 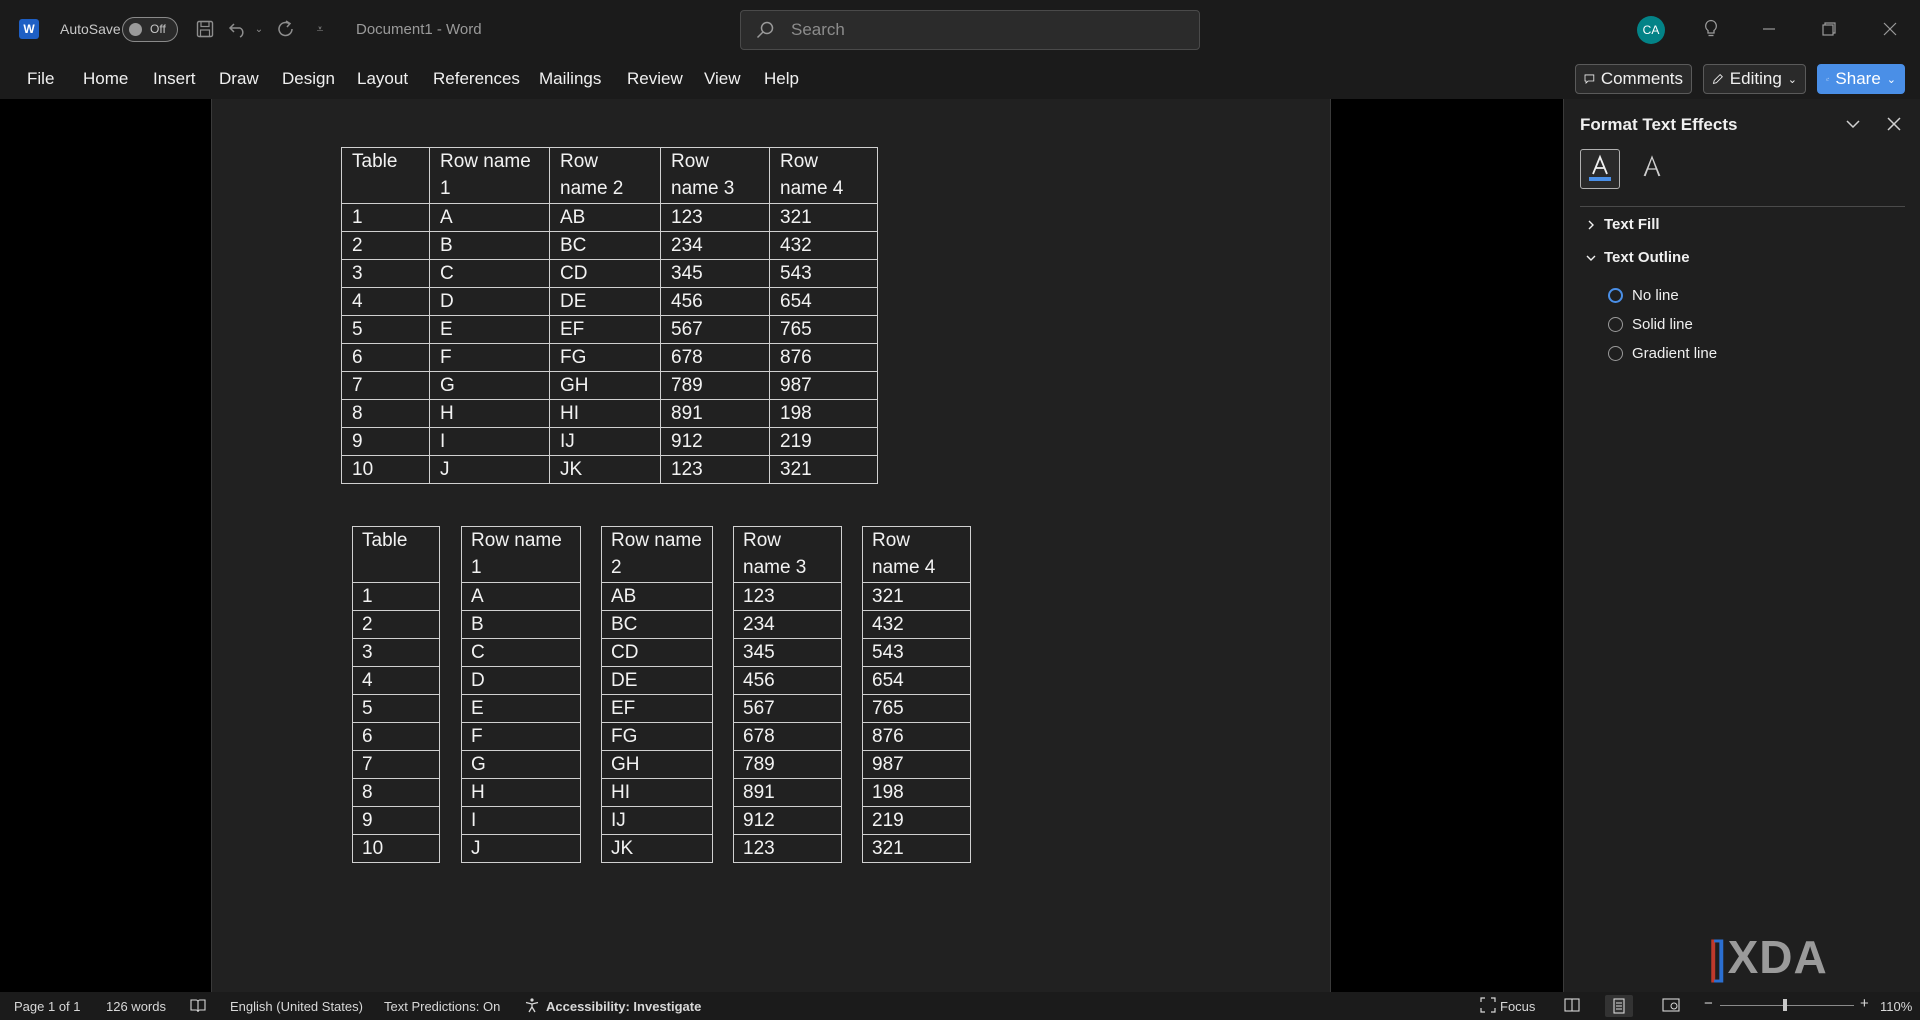 What do you see at coordinates (385, 385) in the screenshot?
I see `table-cell: 7` at bounding box center [385, 385].